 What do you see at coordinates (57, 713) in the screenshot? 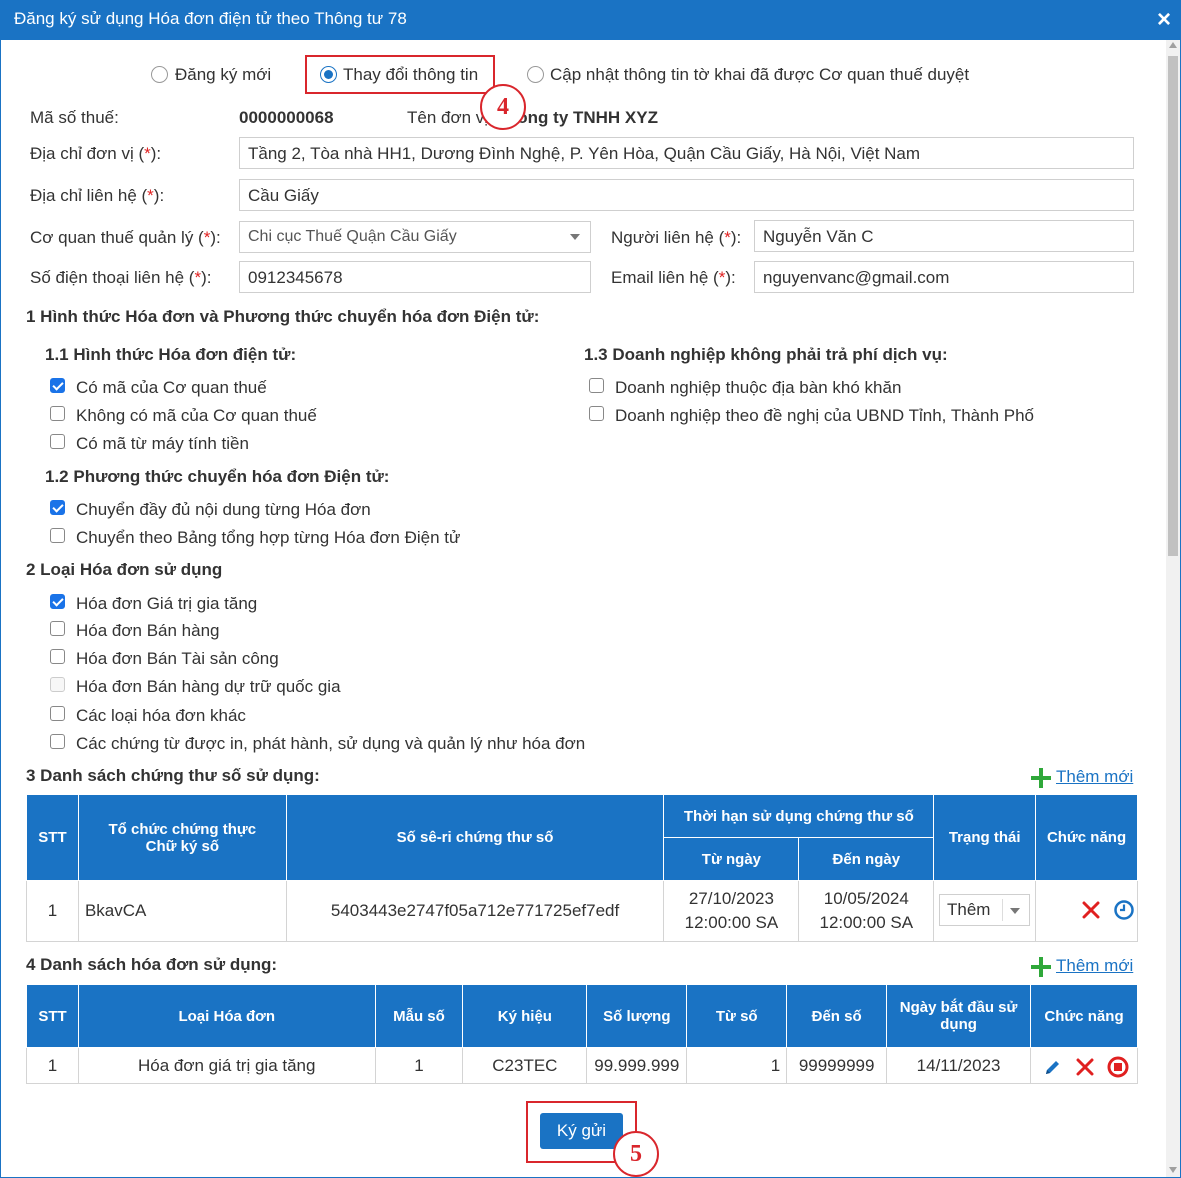
I see `checkbox-other-invoice` at bounding box center [57, 713].